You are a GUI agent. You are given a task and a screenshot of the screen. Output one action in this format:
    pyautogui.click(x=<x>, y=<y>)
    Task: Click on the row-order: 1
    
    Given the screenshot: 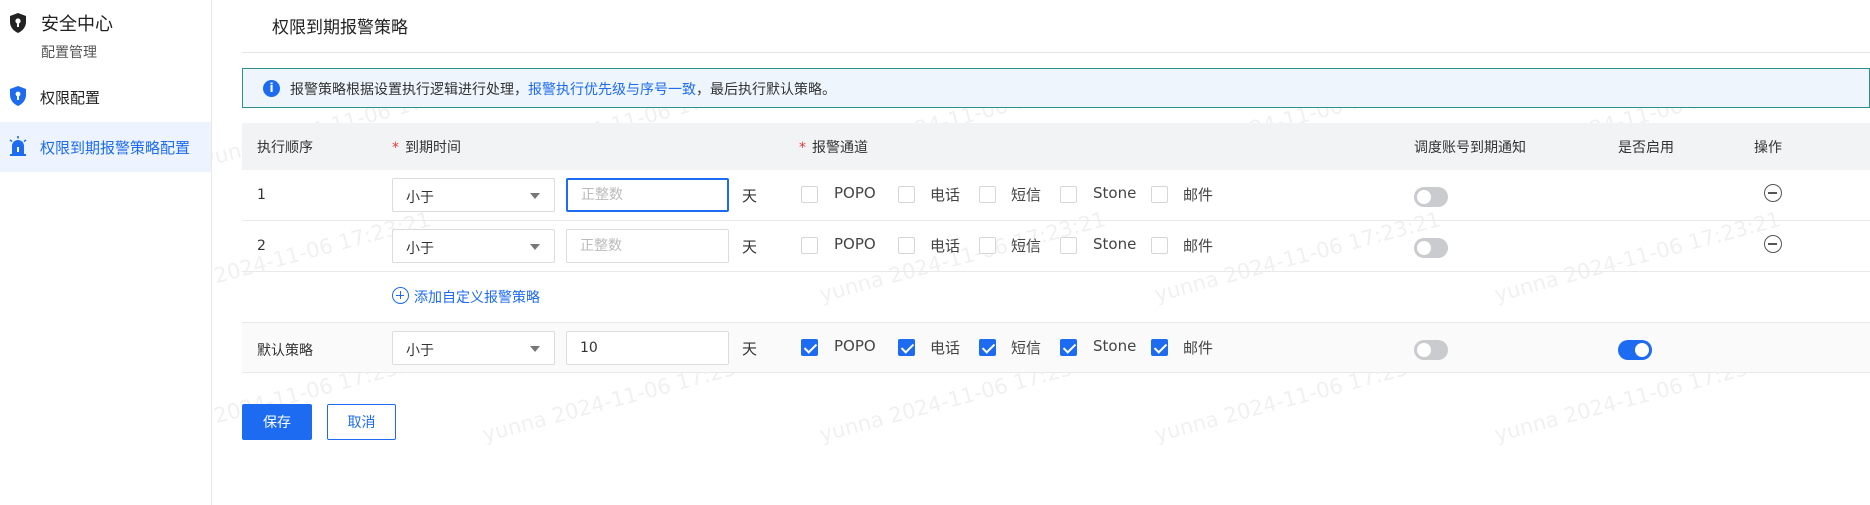 What is the action you would take?
    pyautogui.click(x=261, y=195)
    